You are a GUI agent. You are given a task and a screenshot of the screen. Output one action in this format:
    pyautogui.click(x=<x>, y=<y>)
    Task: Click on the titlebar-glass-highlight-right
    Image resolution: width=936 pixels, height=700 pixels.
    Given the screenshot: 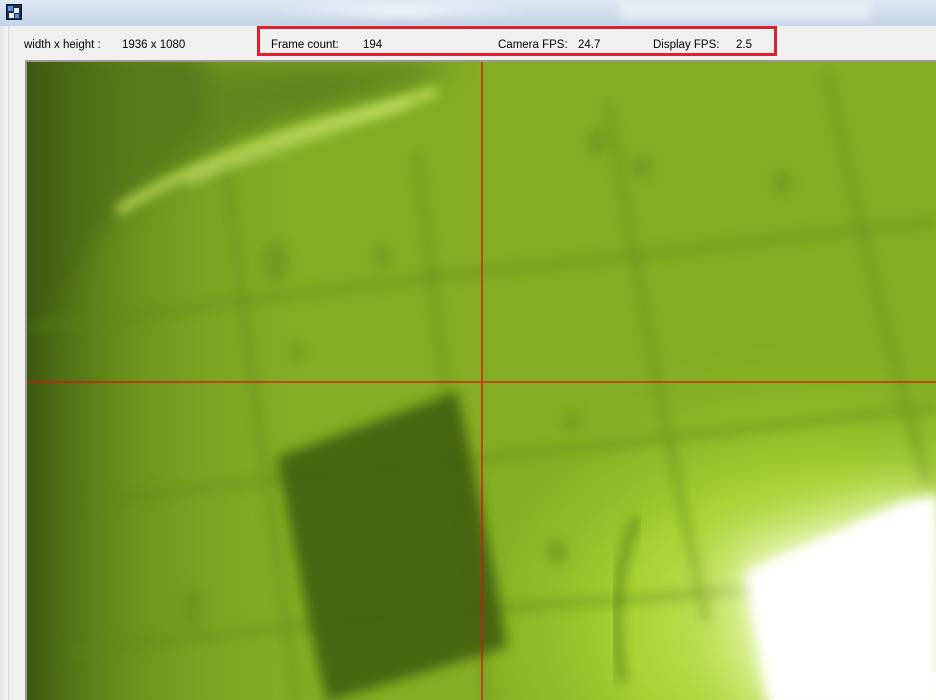 What is the action you would take?
    pyautogui.click(x=745, y=11)
    